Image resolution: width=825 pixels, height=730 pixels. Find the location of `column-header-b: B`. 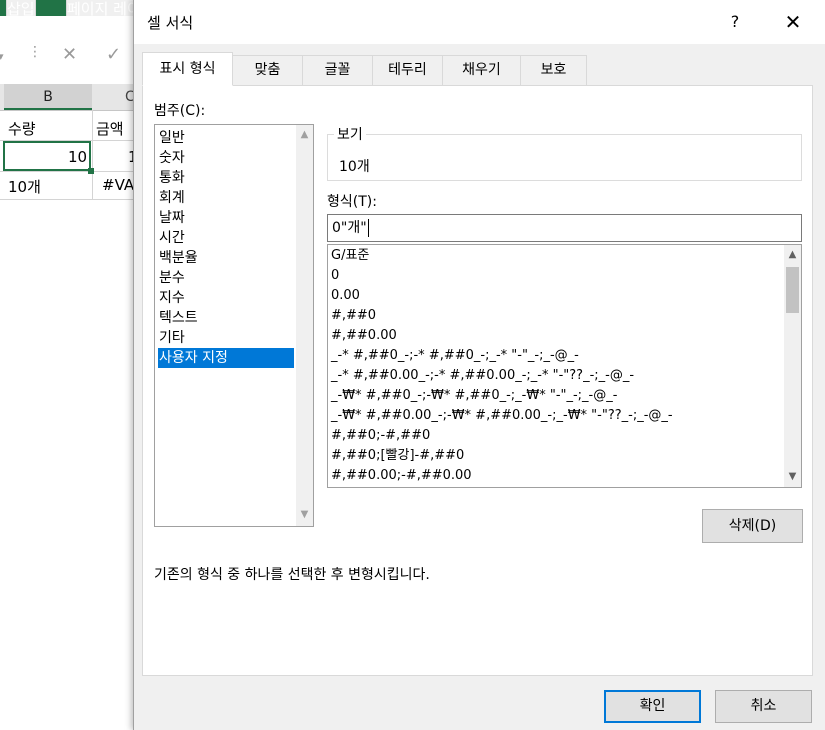

column-header-b: B is located at coordinates (48, 97).